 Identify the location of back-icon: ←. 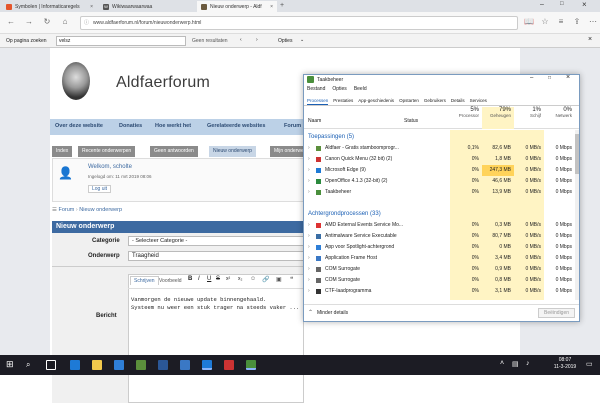
(11, 22).